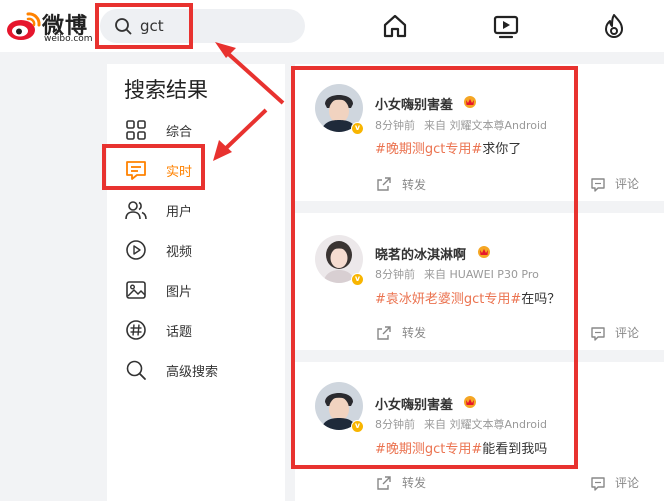 The width and height of the screenshot is (664, 501). I want to click on repost-icon, so click(384, 483).